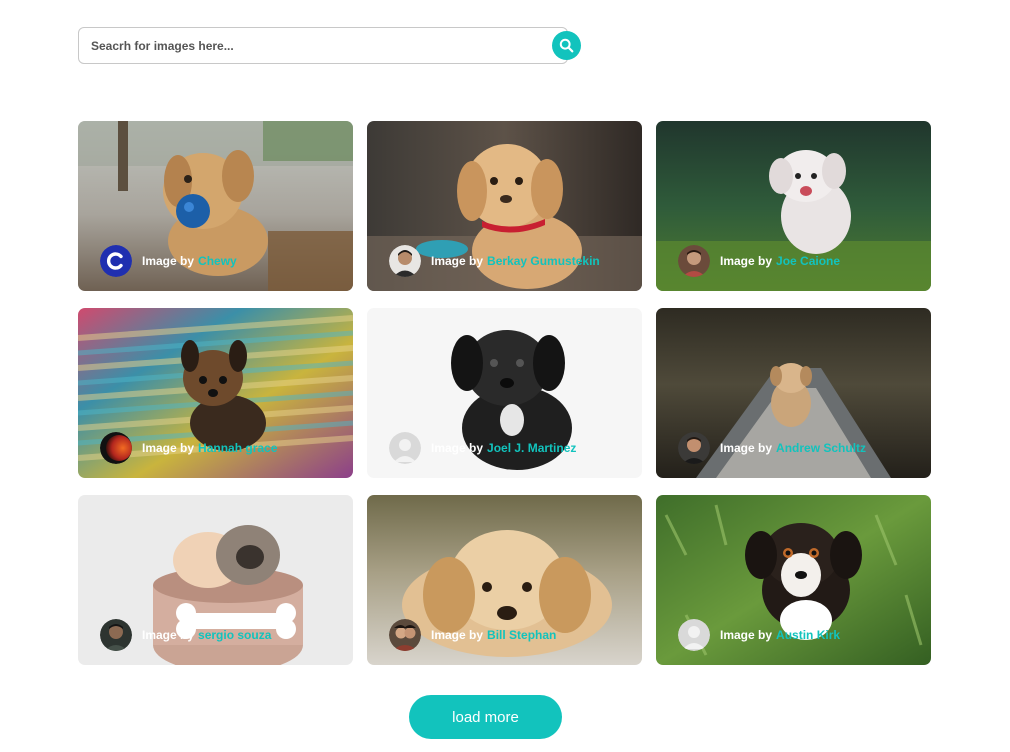 This screenshot has width=1010, height=752. I want to click on image-credit: Image by Joe Caione, so click(759, 261).